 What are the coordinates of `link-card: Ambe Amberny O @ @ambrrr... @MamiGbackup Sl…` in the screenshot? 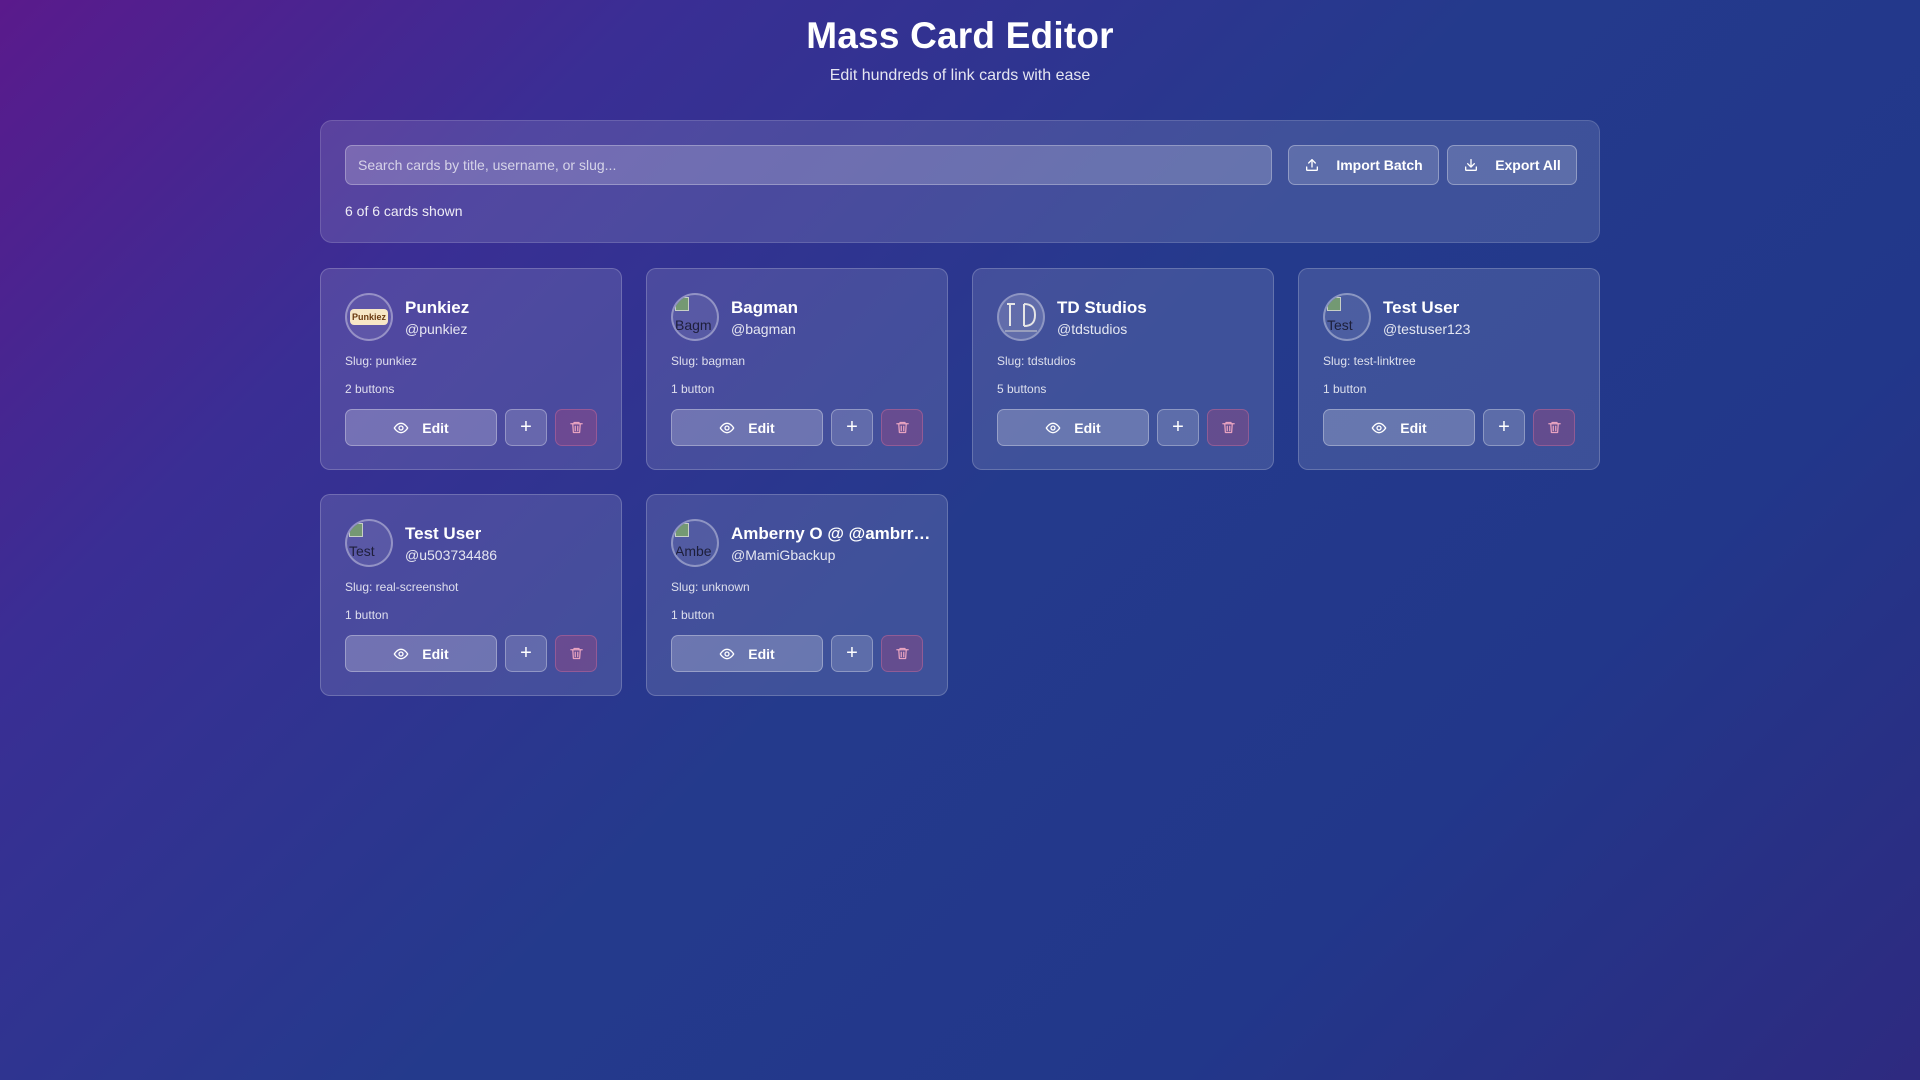 It's located at (797, 595).